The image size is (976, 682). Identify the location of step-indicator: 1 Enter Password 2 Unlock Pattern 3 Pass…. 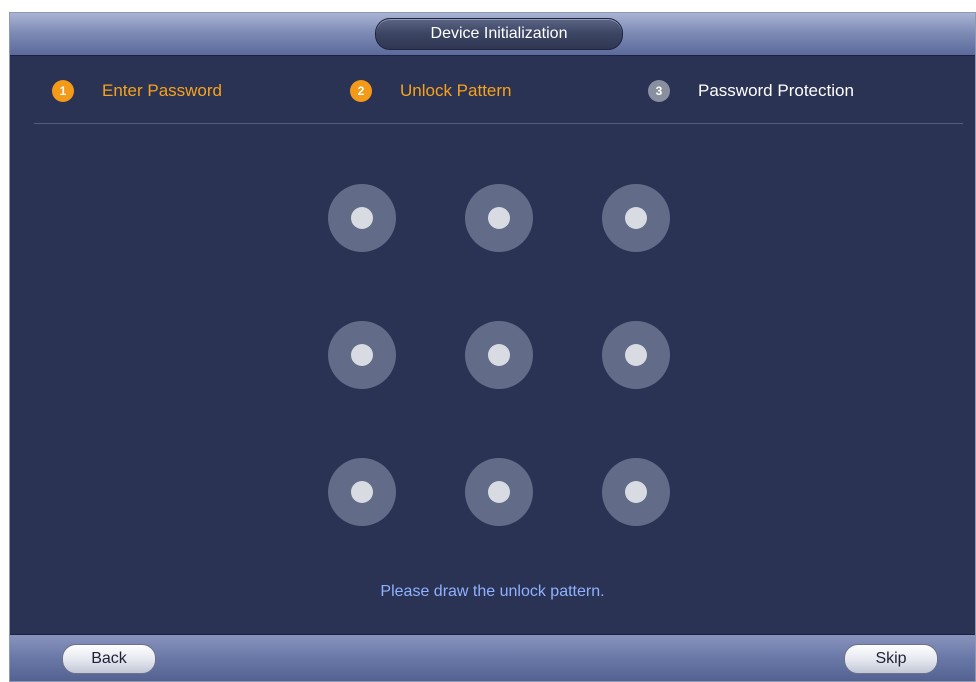
(492, 91).